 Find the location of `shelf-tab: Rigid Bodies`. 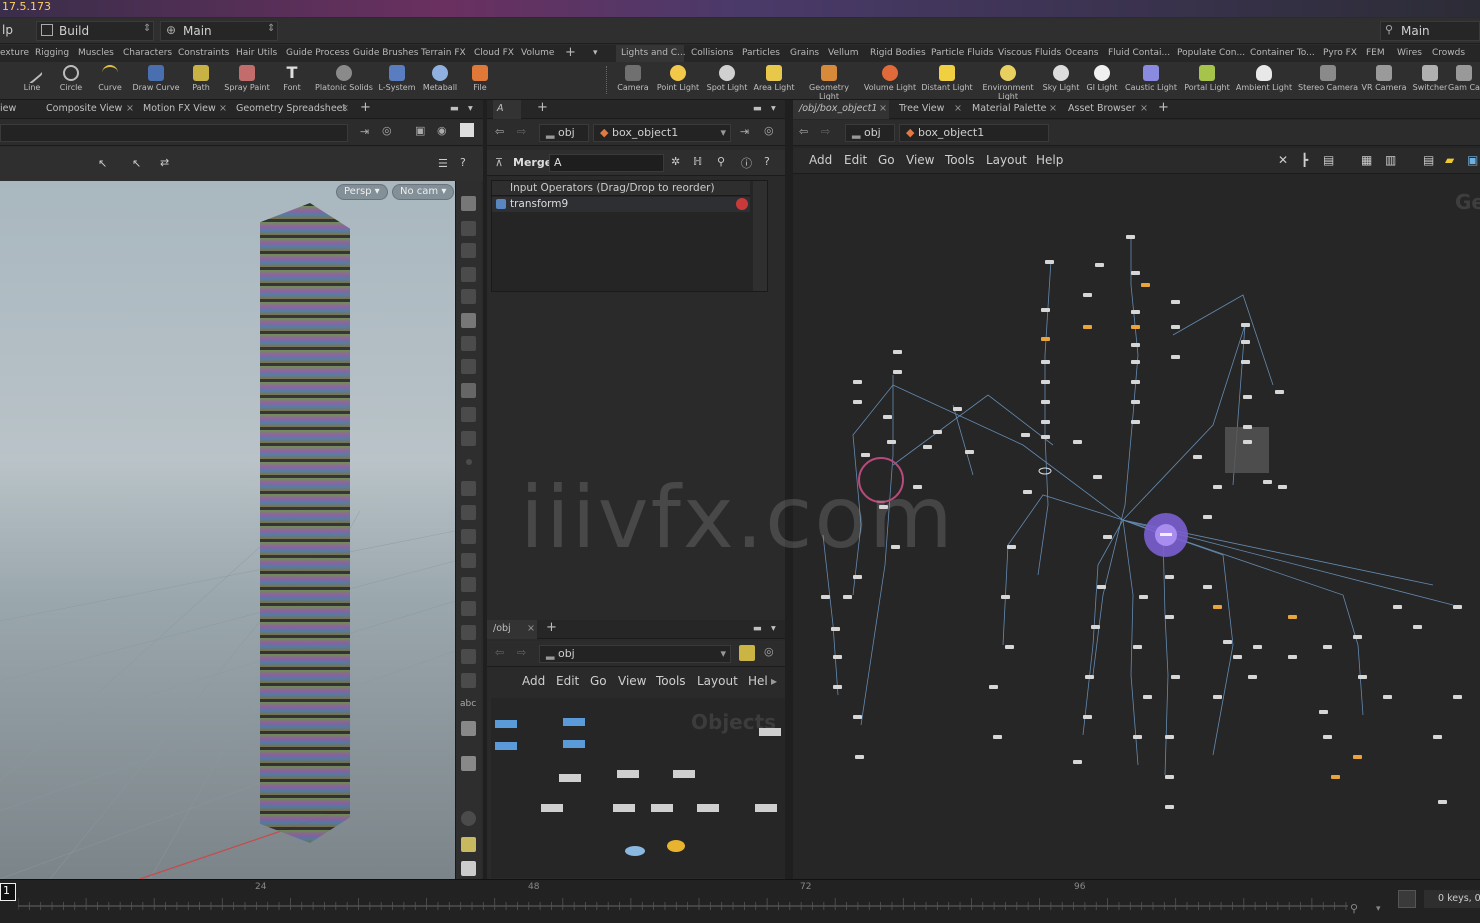

shelf-tab: Rigid Bodies is located at coordinates (898, 53).